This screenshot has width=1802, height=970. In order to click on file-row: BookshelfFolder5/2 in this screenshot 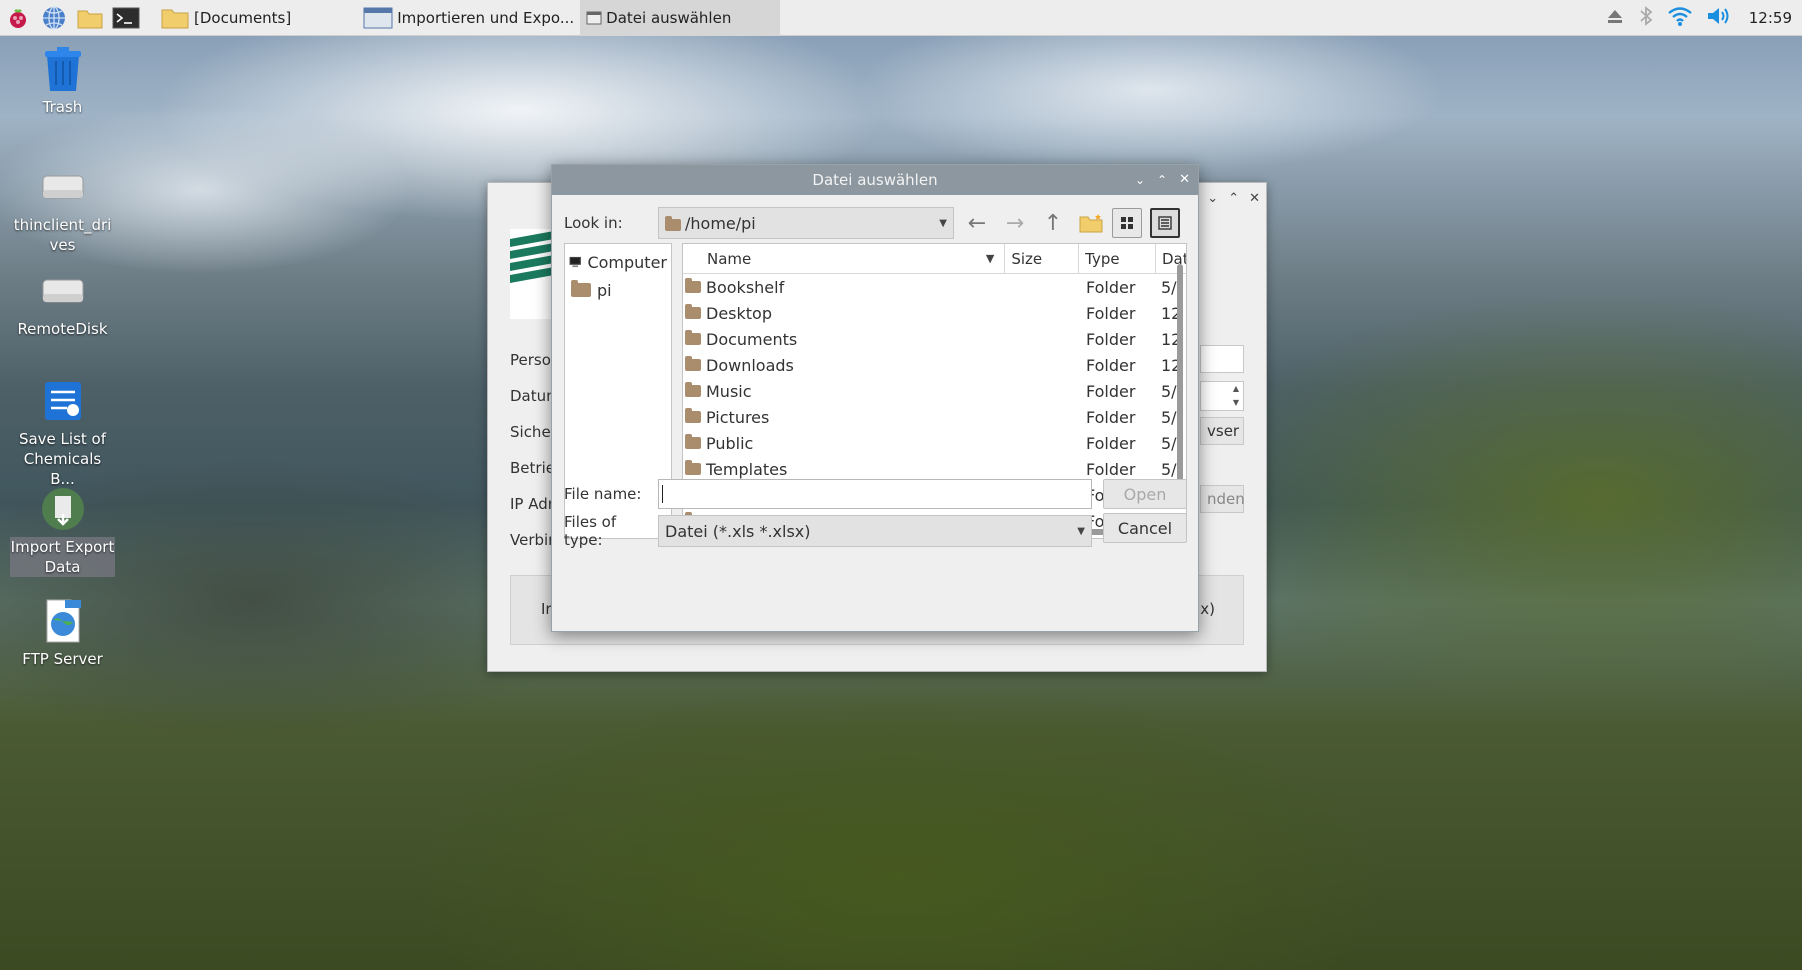, I will do `click(934, 287)`.